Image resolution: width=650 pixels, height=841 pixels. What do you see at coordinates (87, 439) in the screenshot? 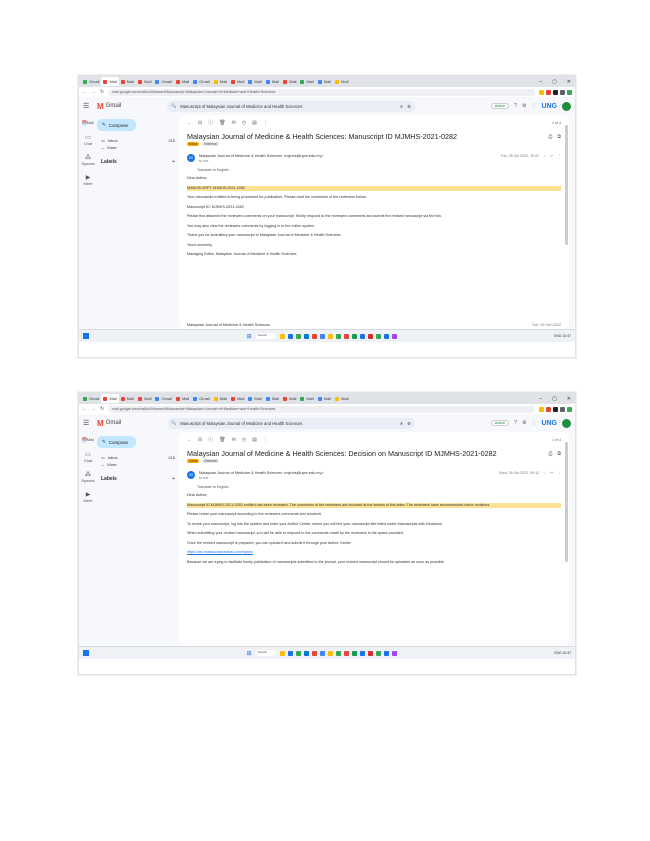
I see `rail-mail: ✉Mail` at bounding box center [87, 439].